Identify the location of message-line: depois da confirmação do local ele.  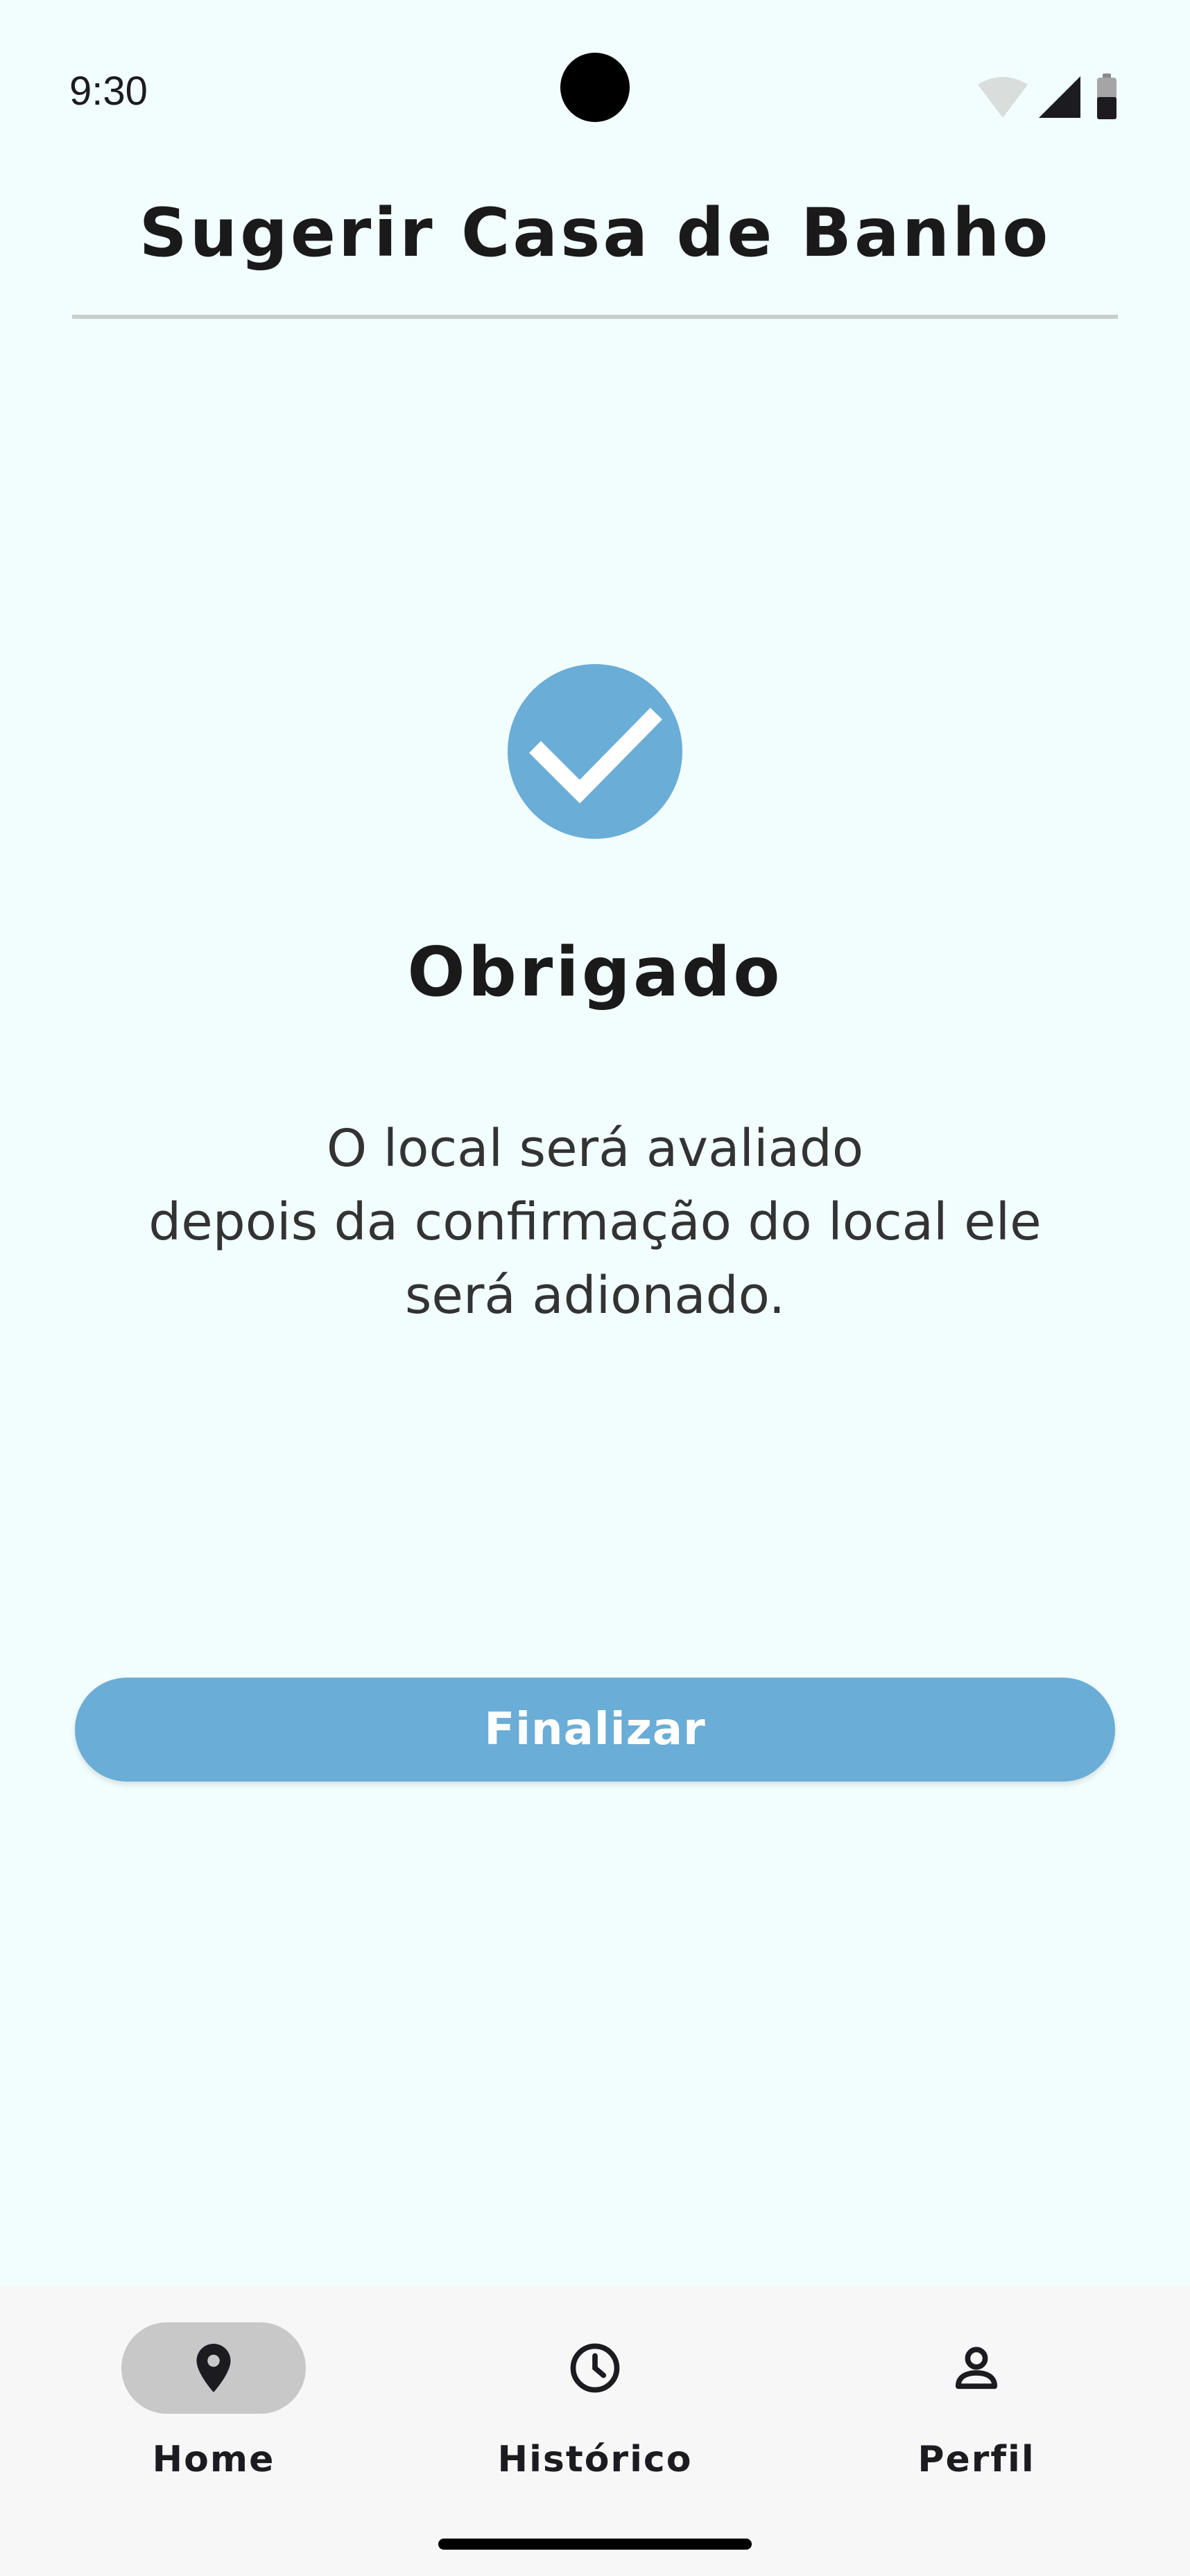
(595, 1222).